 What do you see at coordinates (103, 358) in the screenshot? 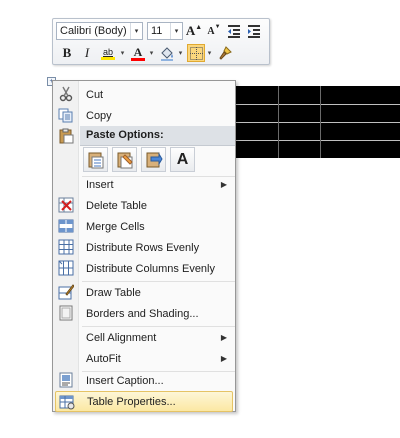
I see `menu-item-label: AutoFit` at bounding box center [103, 358].